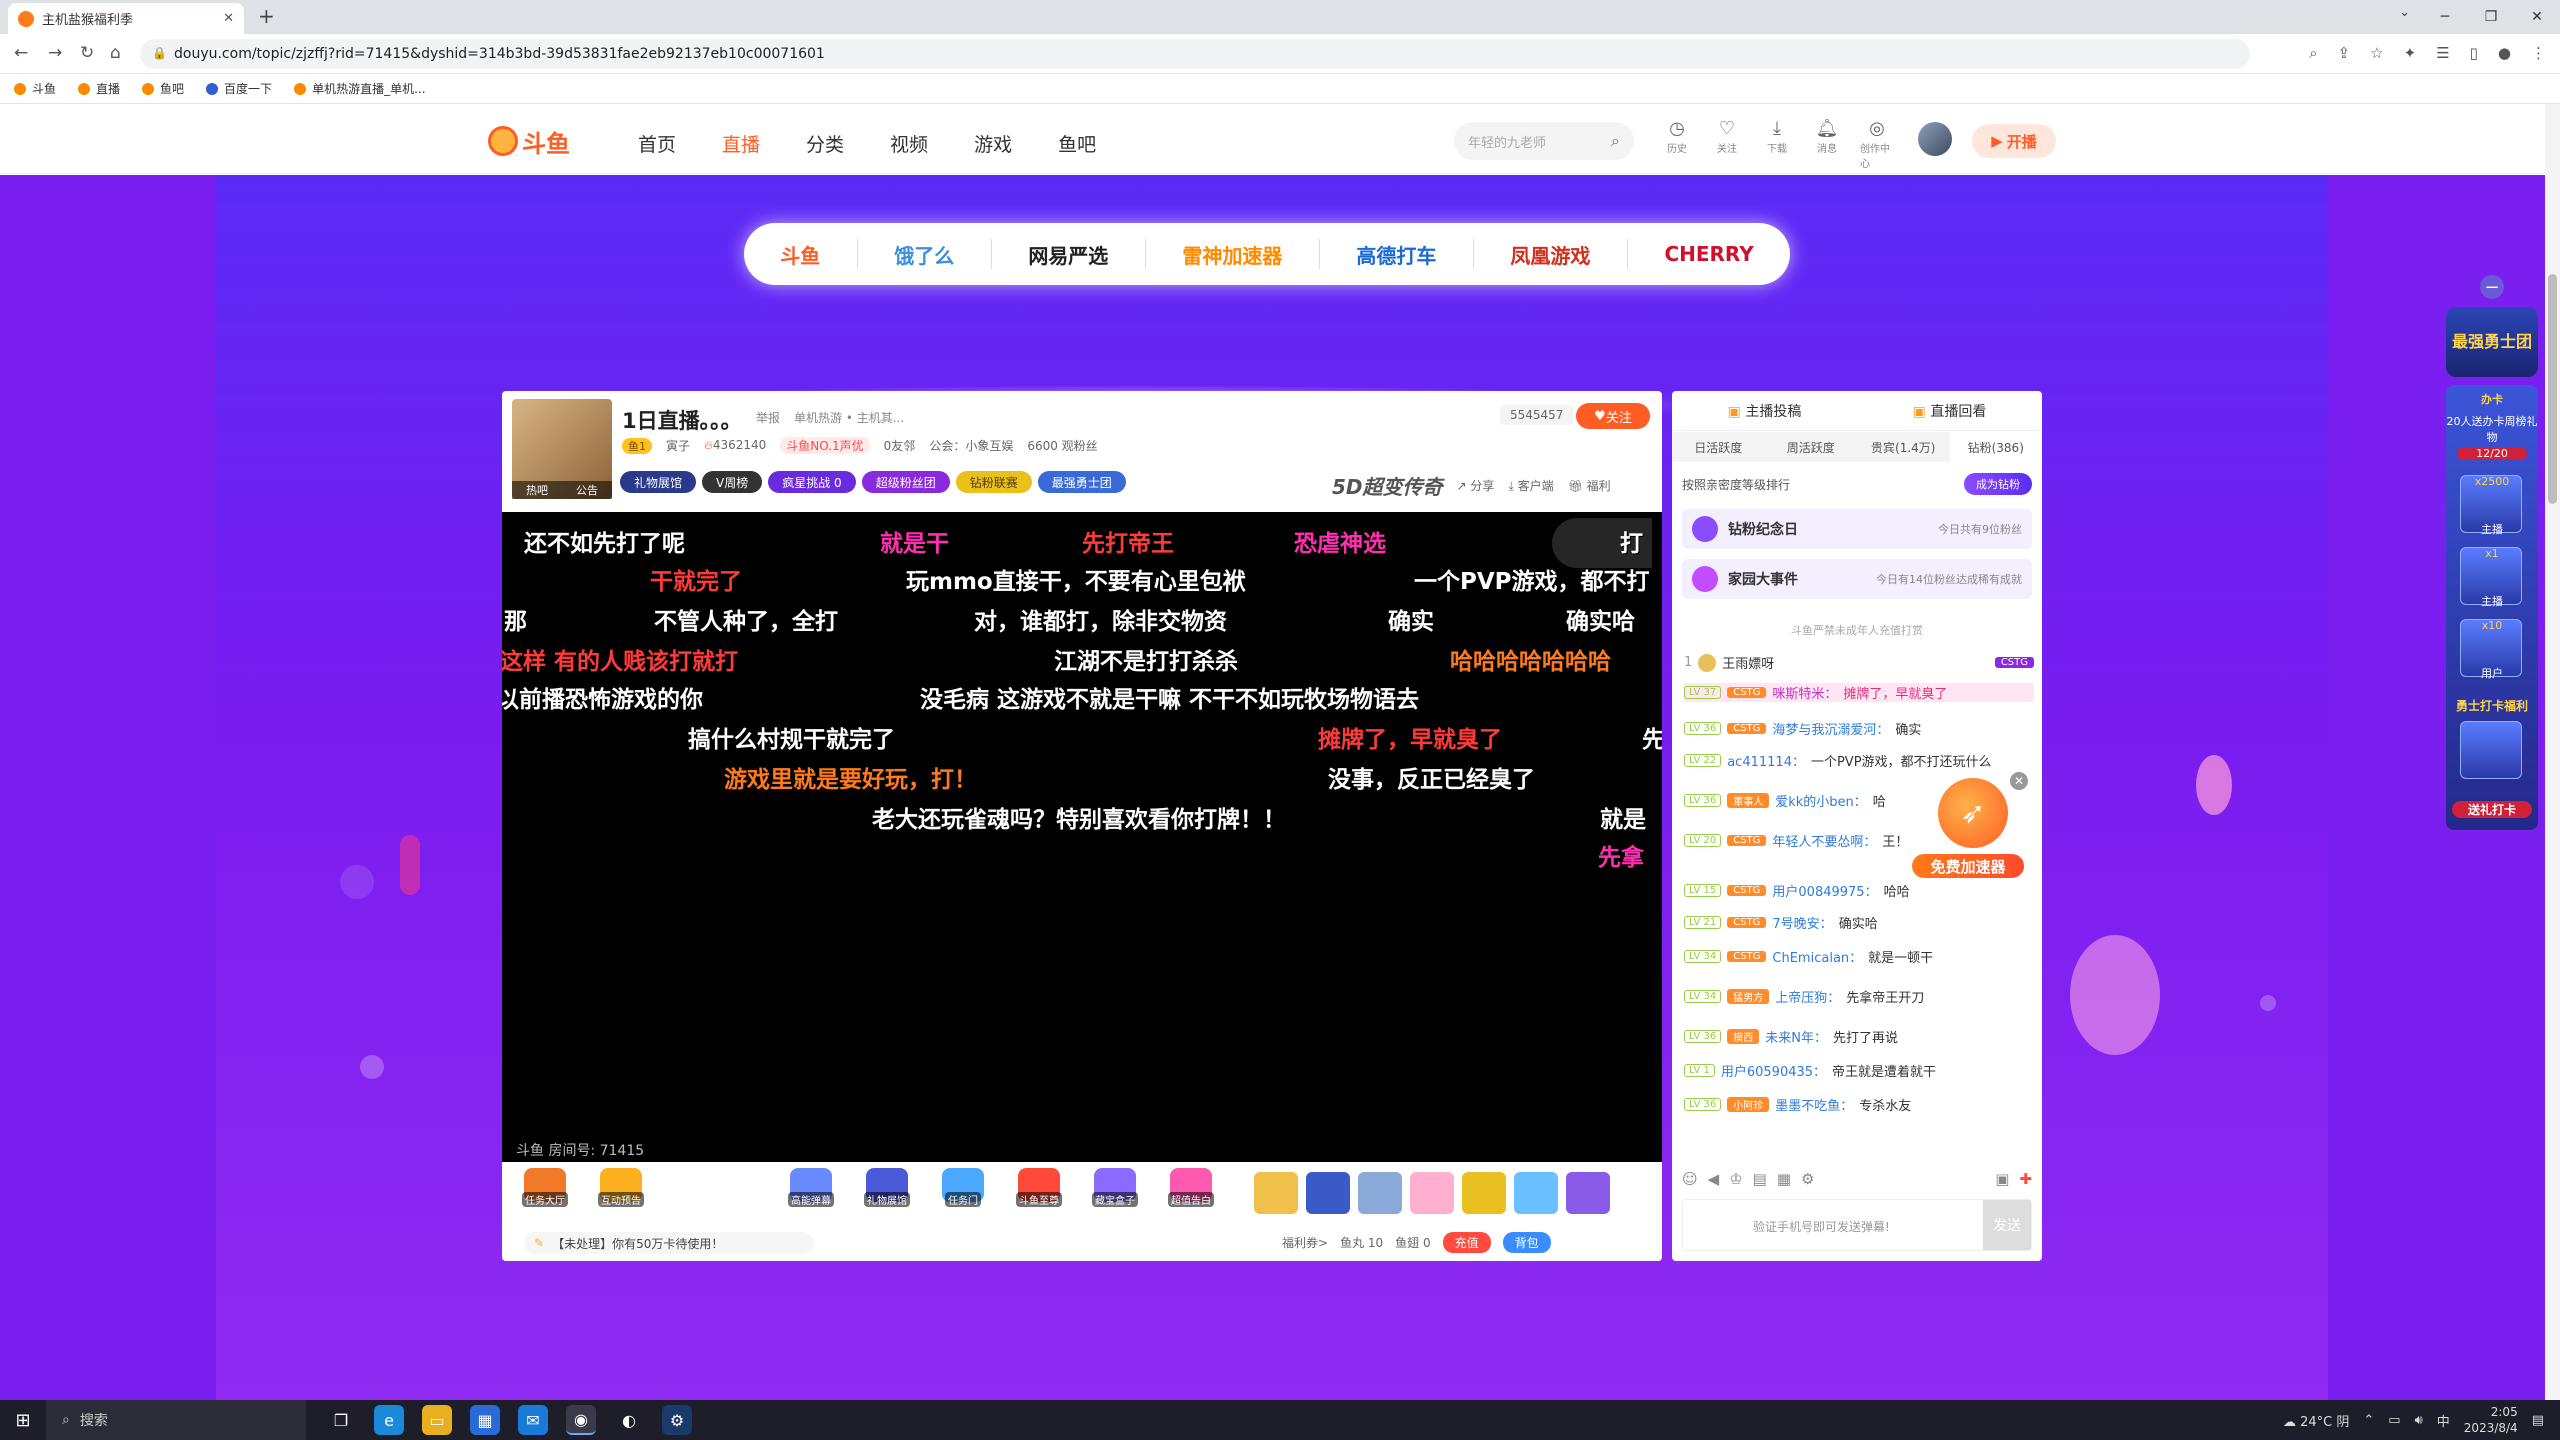 This screenshot has height=1440, width=2560. I want to click on bookmark-item: 百度一下, so click(239, 88).